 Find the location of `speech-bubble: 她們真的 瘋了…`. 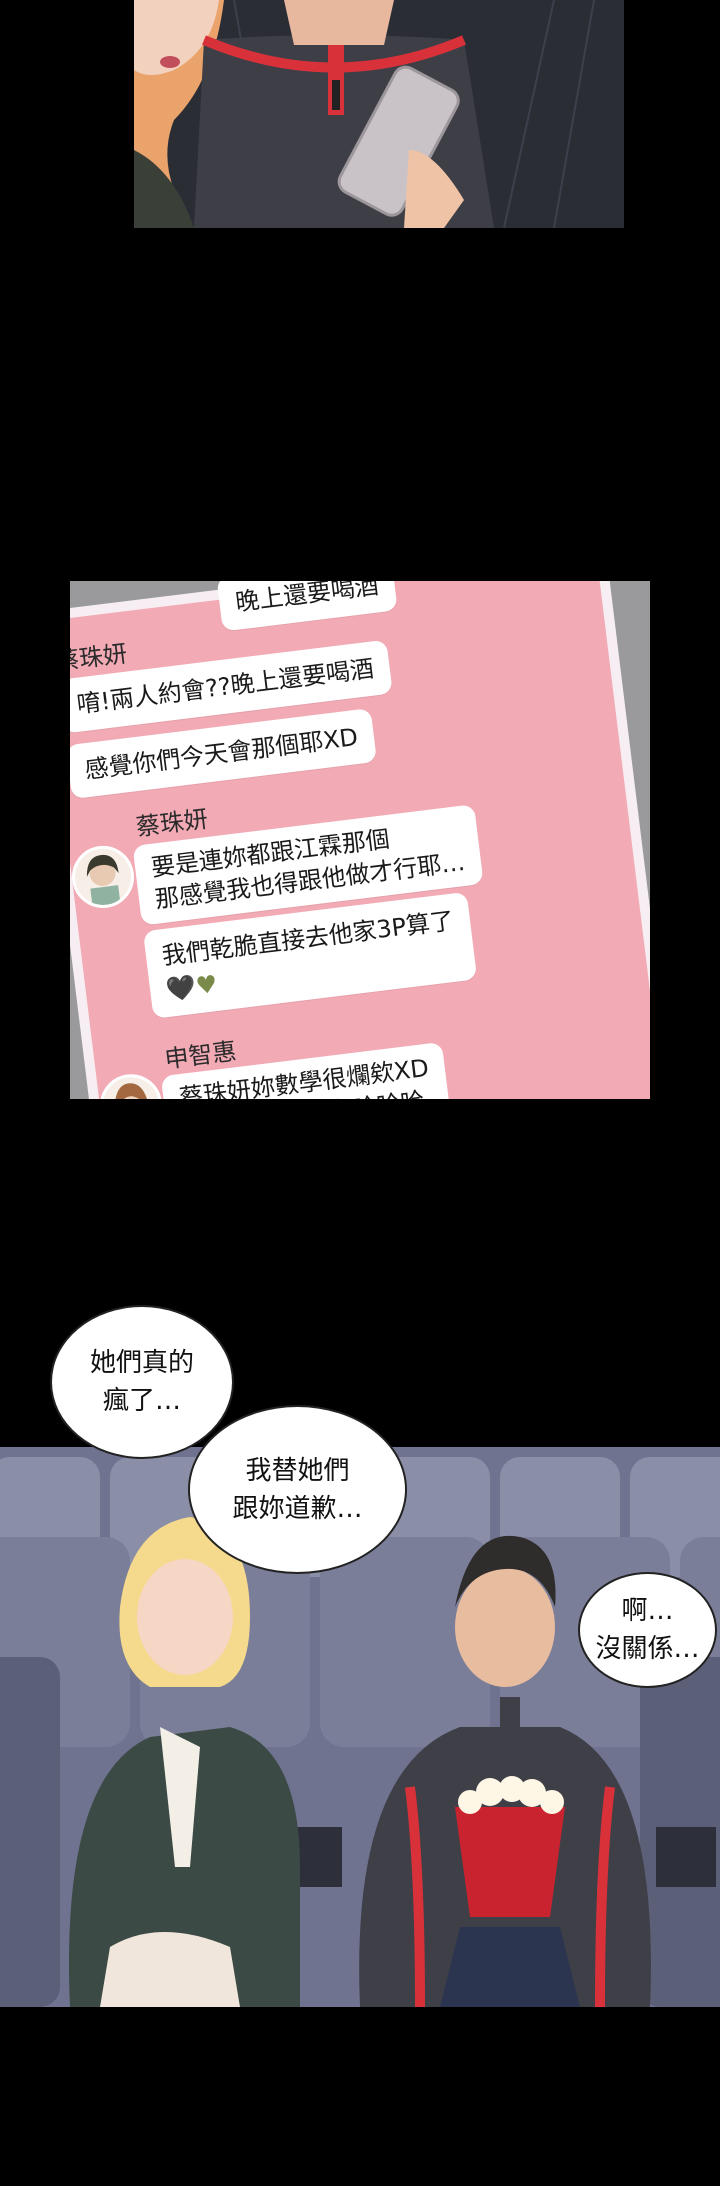

speech-bubble: 她們真的 瘋了… is located at coordinates (142, 1382).